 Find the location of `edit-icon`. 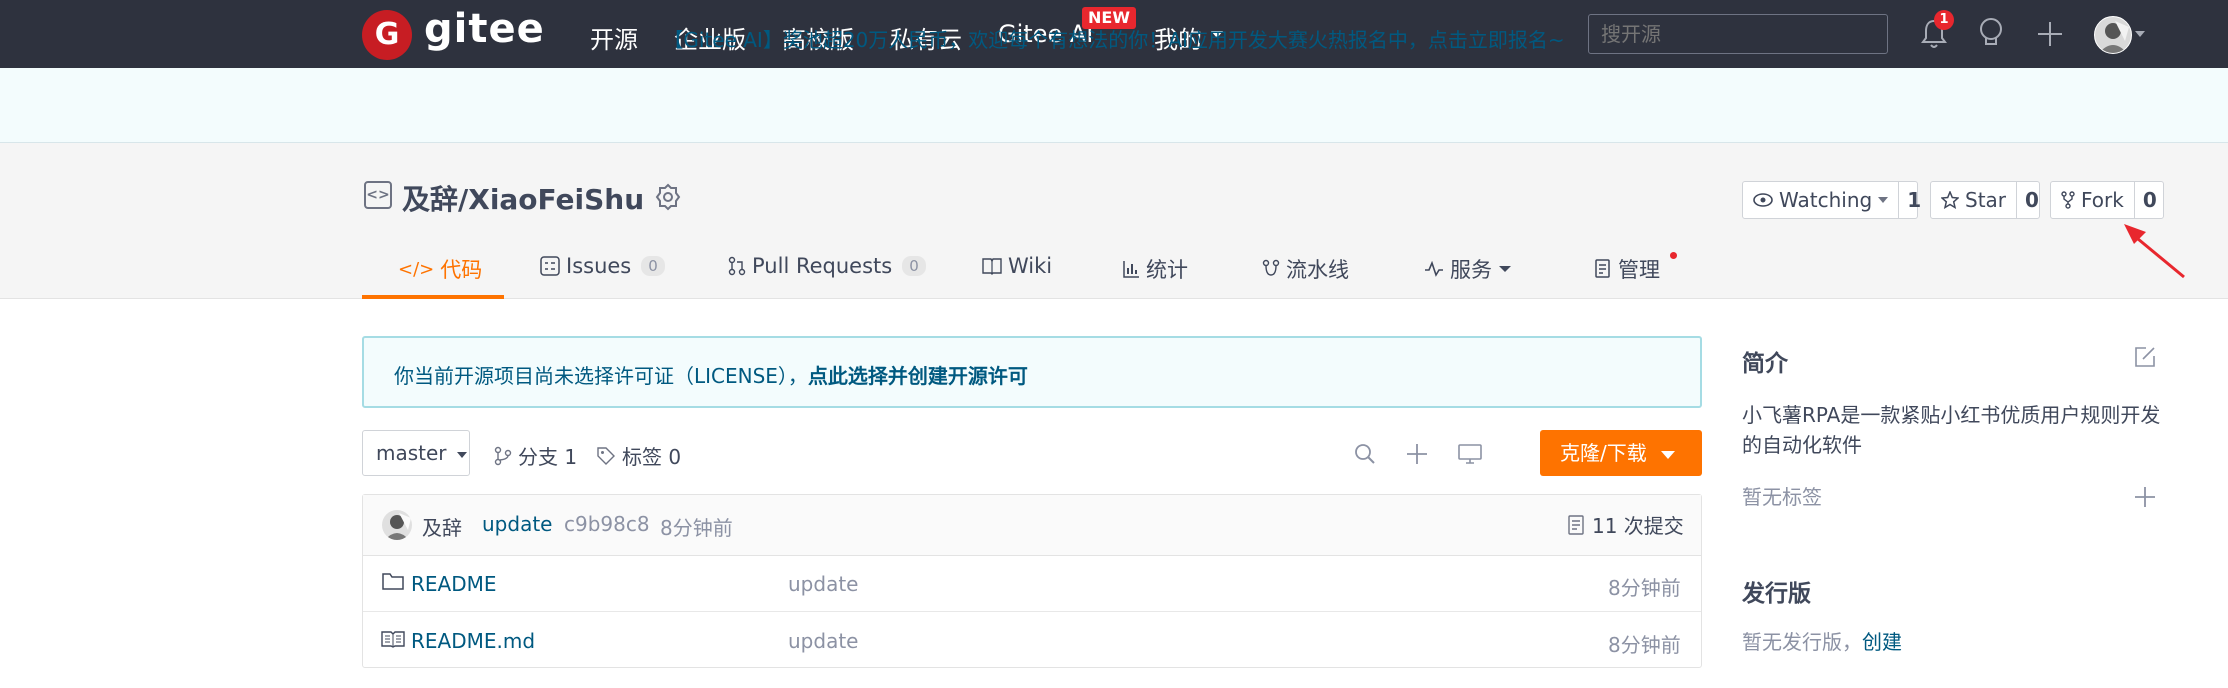

edit-icon is located at coordinates (2145, 357).